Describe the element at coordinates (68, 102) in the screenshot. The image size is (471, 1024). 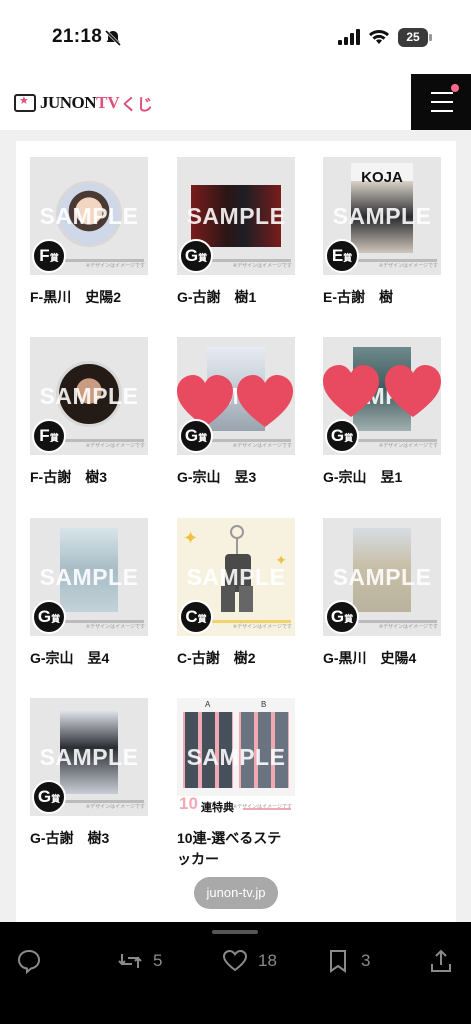
I see `logo-text-junon: JUNON` at that location.